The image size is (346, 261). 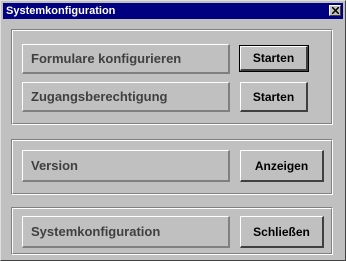 I want to click on start-forms-button: Starten, so click(x=274, y=58).